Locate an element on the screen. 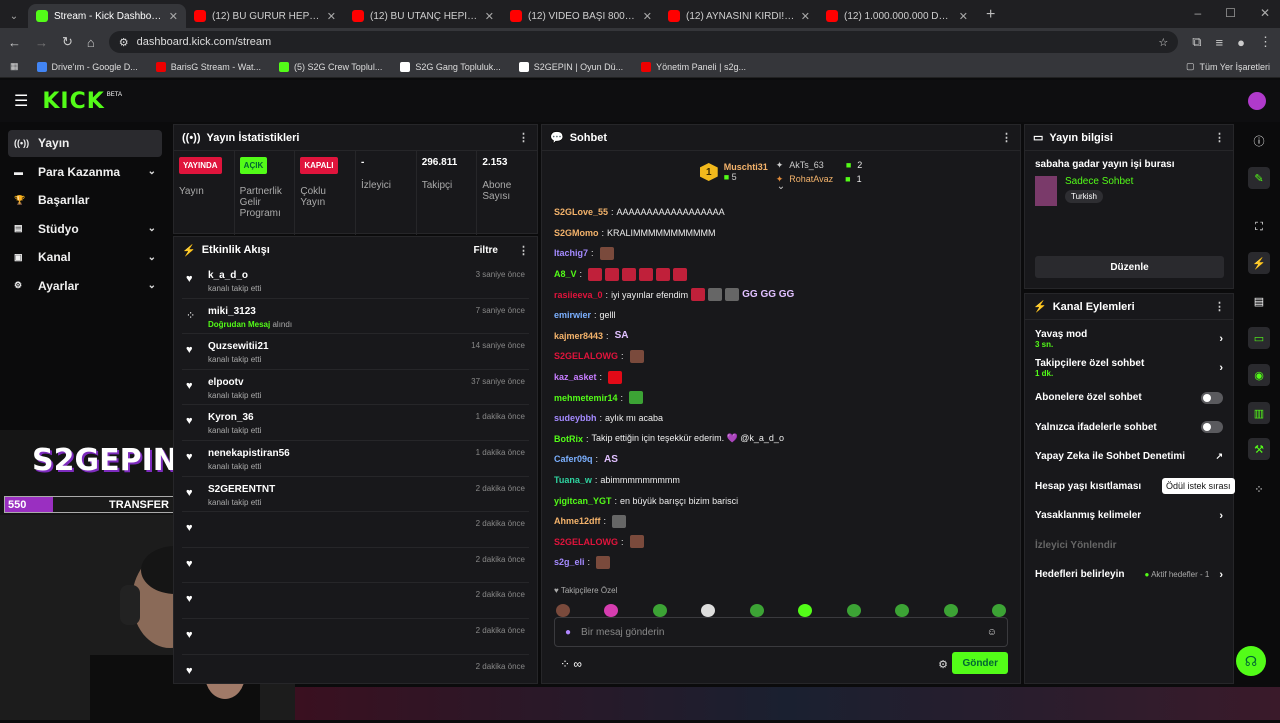  menu-icon: ⋮ is located at coordinates (1265, 42).